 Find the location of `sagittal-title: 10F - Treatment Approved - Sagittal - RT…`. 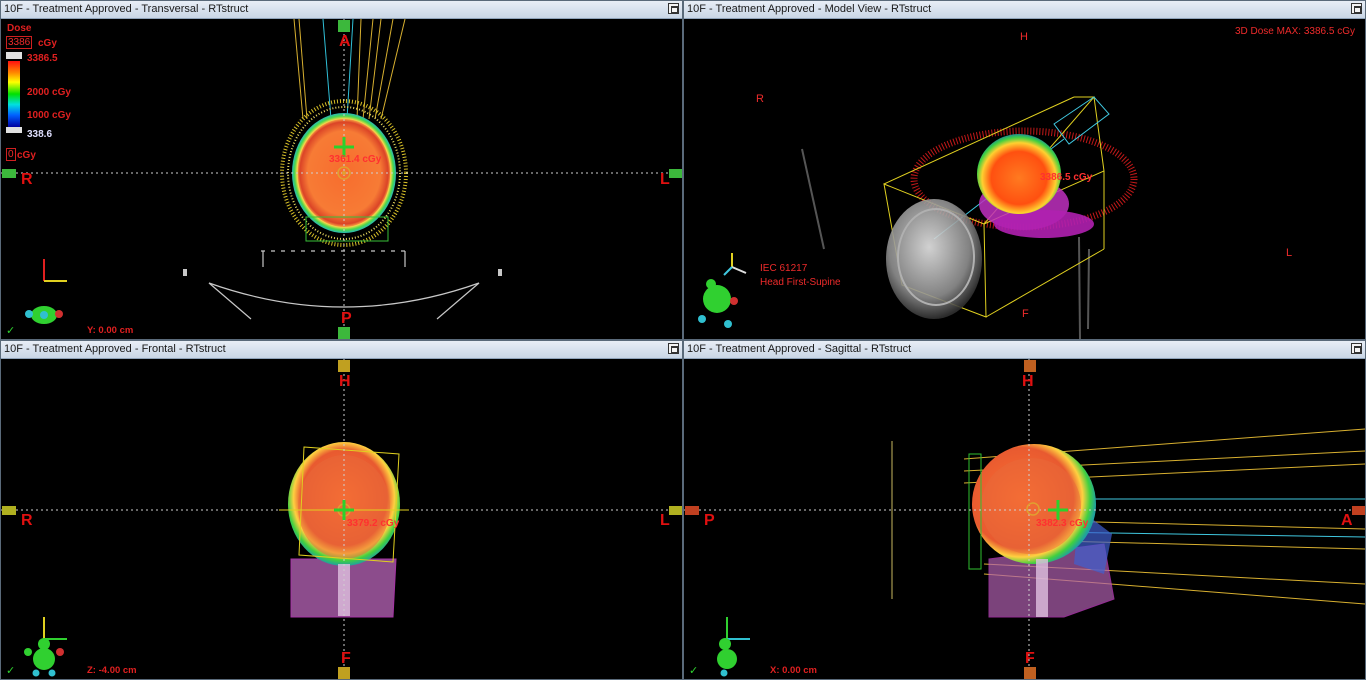

sagittal-title: 10F - Treatment Approved - Sagittal - RT… is located at coordinates (799, 349).